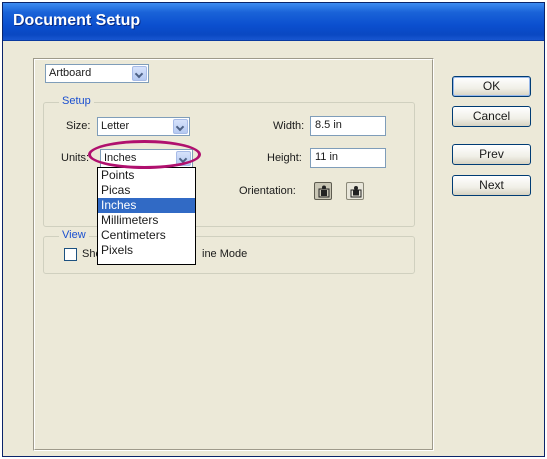 The width and height of the screenshot is (547, 459). Describe the element at coordinates (146, 250) in the screenshot. I see `units-option-pixels: Pixels` at that location.